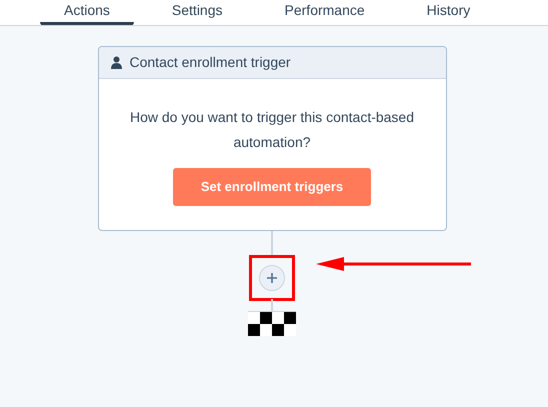 The image size is (548, 407). I want to click on card-title: Contact enrollment trigger, so click(210, 62).